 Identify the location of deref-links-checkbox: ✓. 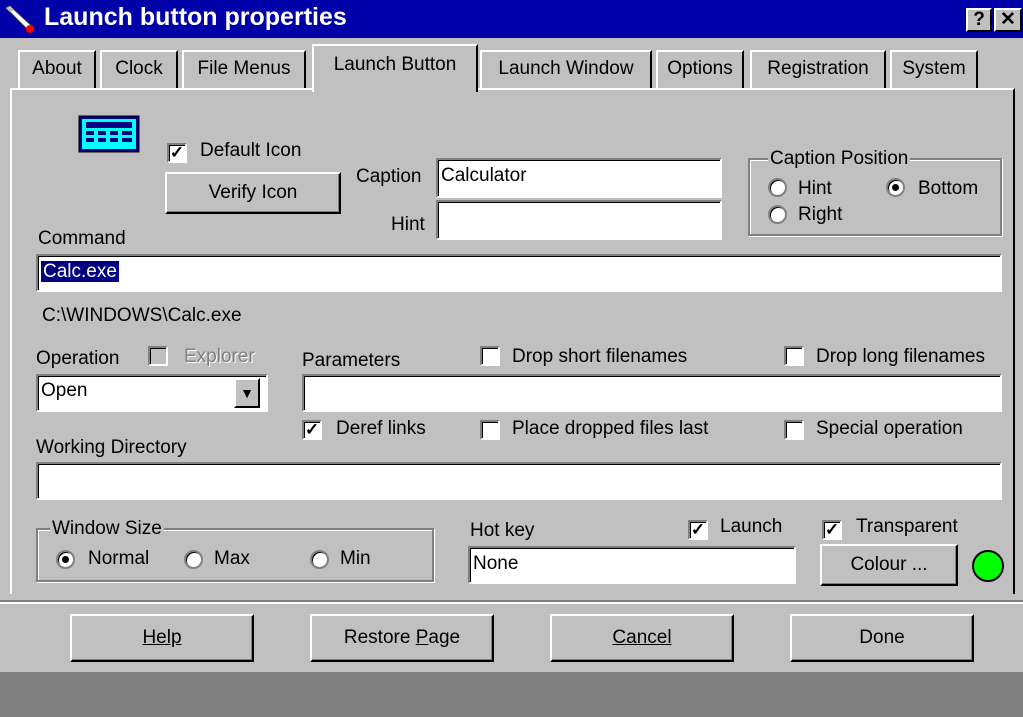
(312, 430).